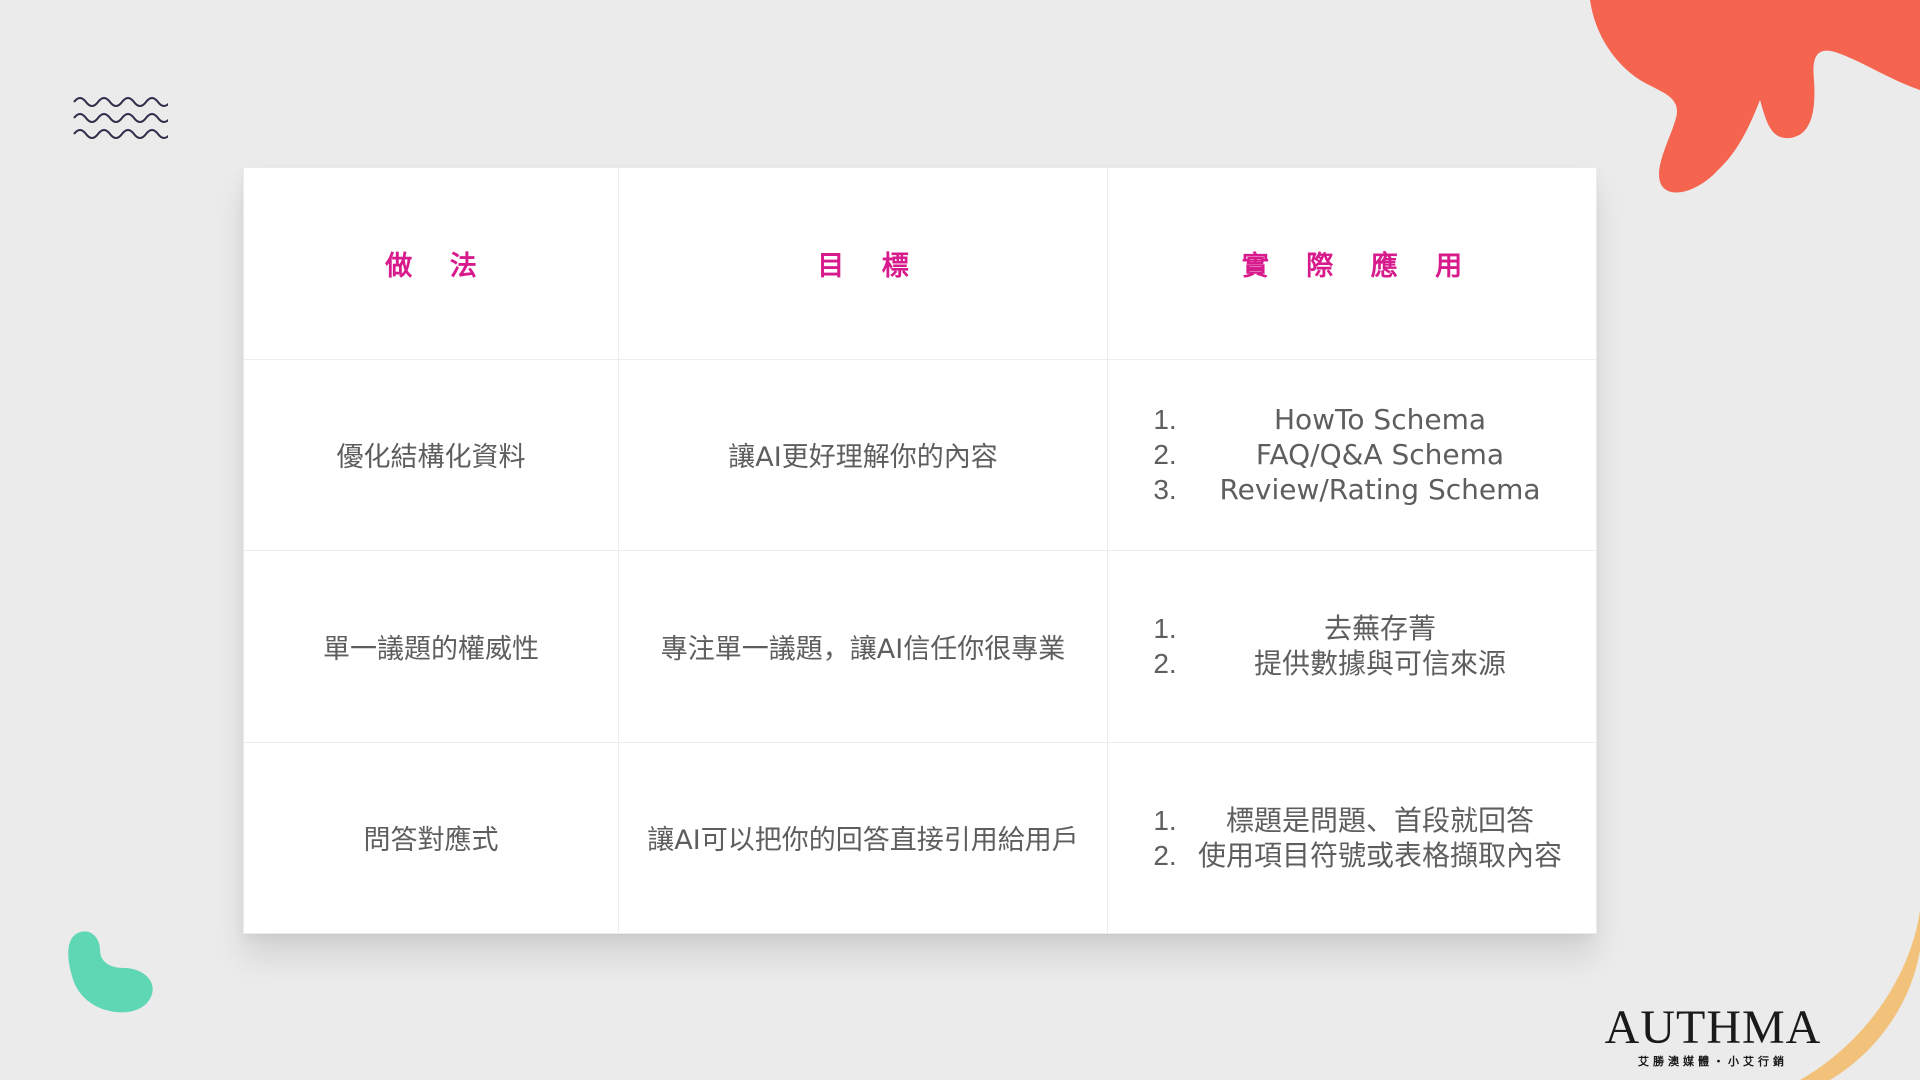 Image resolution: width=1920 pixels, height=1080 pixels. What do you see at coordinates (120, 118) in the screenshot?
I see `wavy-lines-decoration` at bounding box center [120, 118].